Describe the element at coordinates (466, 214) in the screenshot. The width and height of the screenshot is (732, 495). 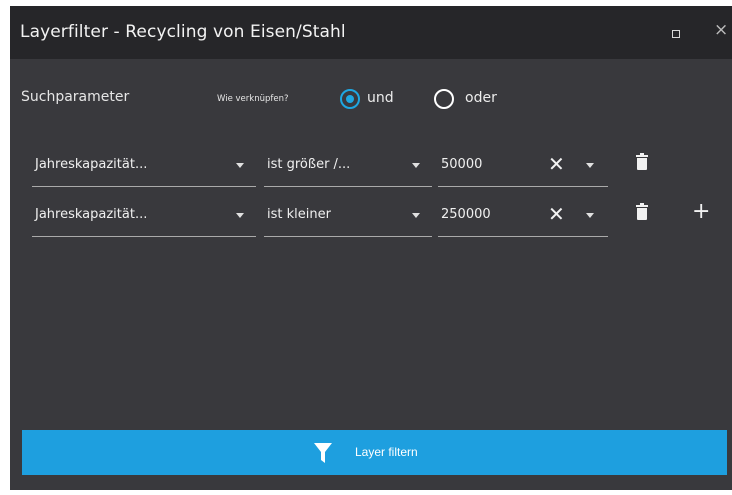
I see `value-text: 250000` at that location.